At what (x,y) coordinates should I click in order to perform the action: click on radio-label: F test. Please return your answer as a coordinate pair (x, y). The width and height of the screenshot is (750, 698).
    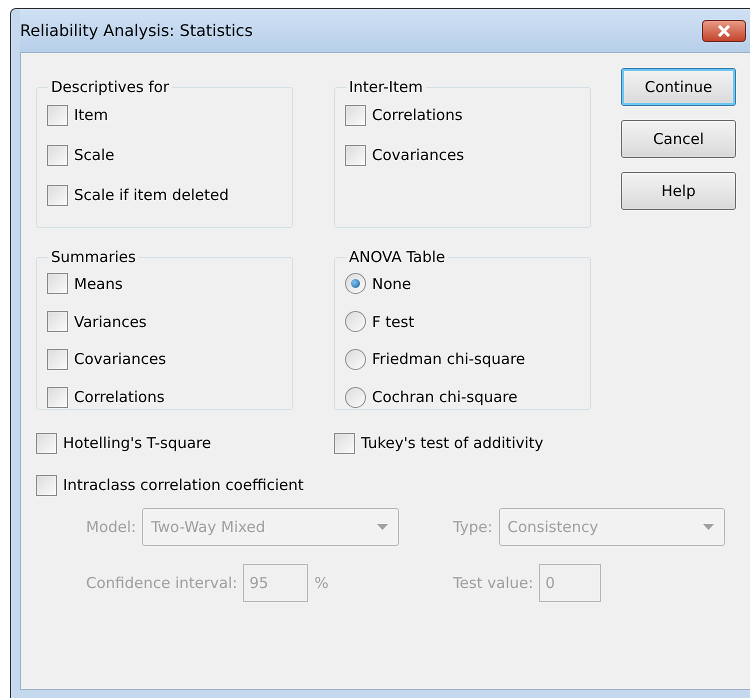
    Looking at the image, I should click on (393, 321).